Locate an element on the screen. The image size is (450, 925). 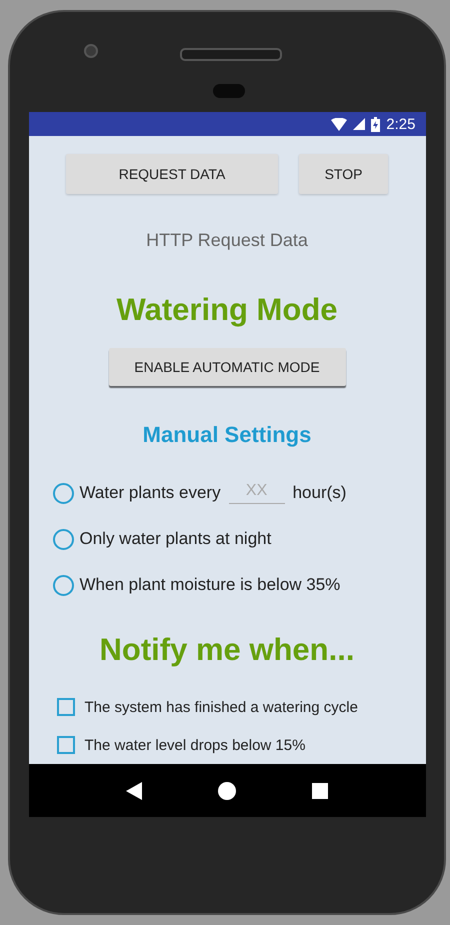
home-icon is located at coordinates (227, 791).